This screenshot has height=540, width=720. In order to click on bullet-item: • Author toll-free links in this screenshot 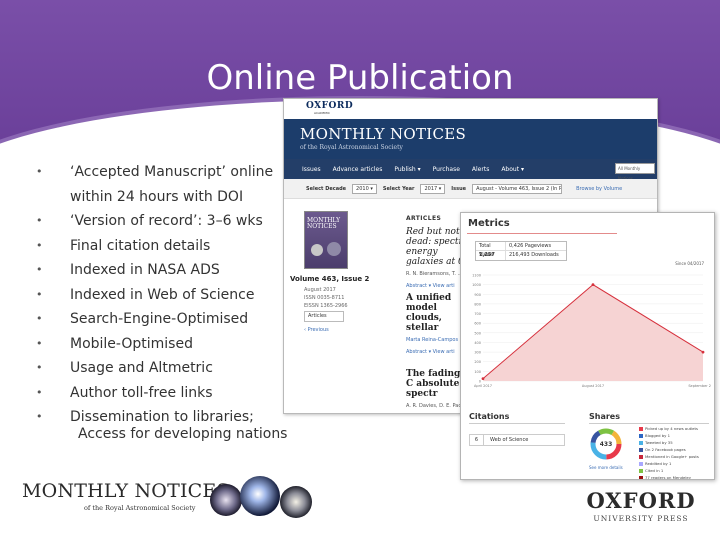, I will do `click(161, 393)`.